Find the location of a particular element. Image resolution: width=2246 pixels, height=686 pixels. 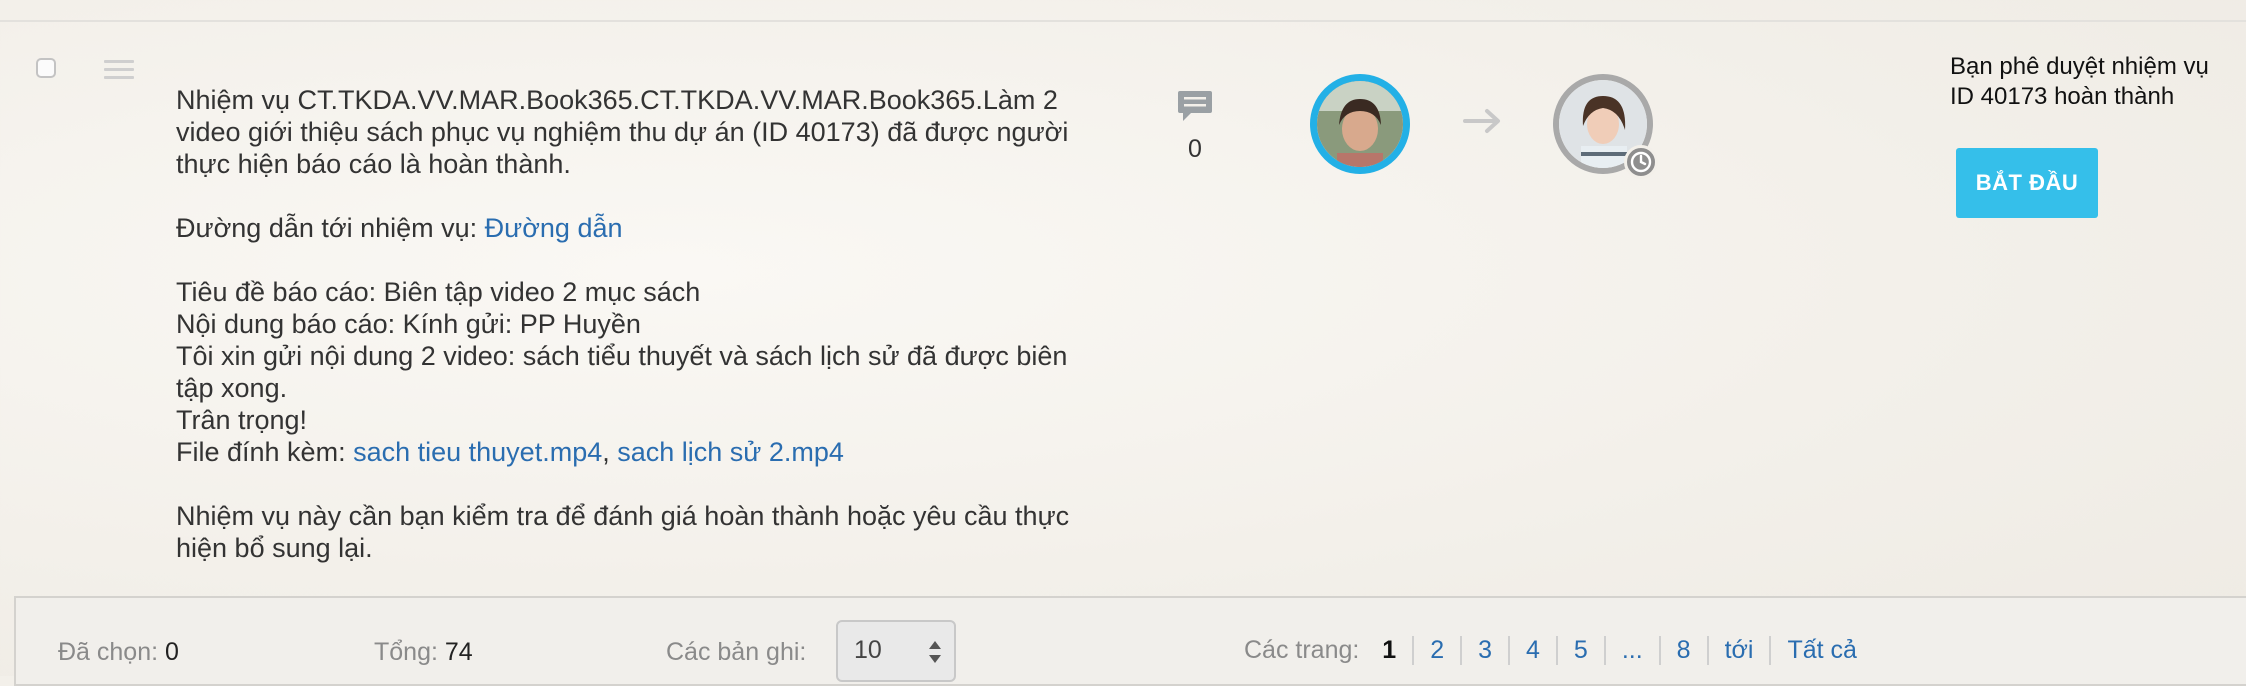

page-link: 2 is located at coordinates (1436, 650).